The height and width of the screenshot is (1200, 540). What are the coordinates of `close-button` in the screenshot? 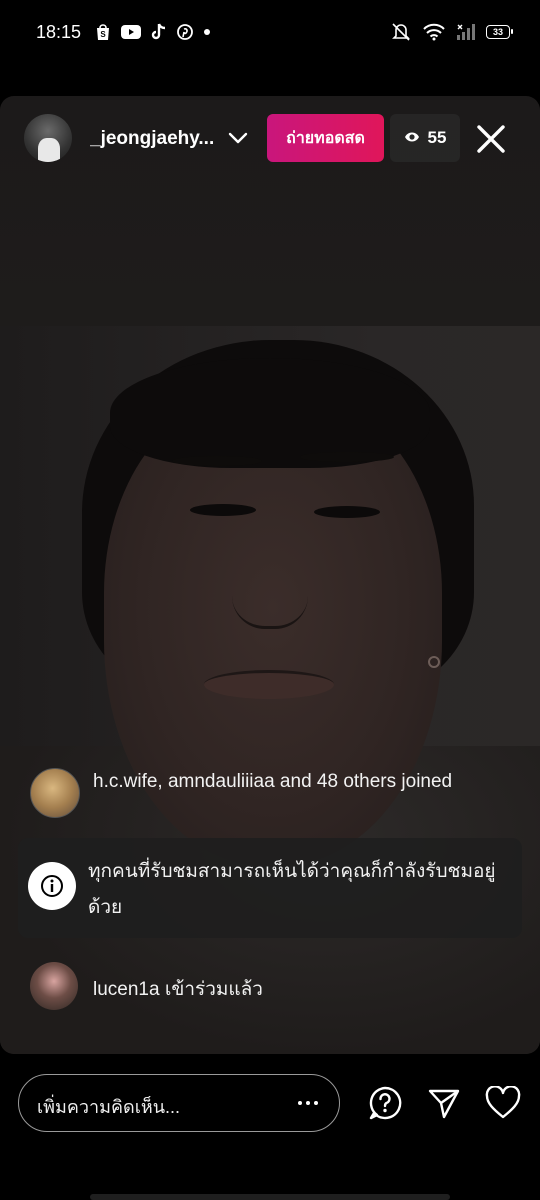 It's located at (491, 139).